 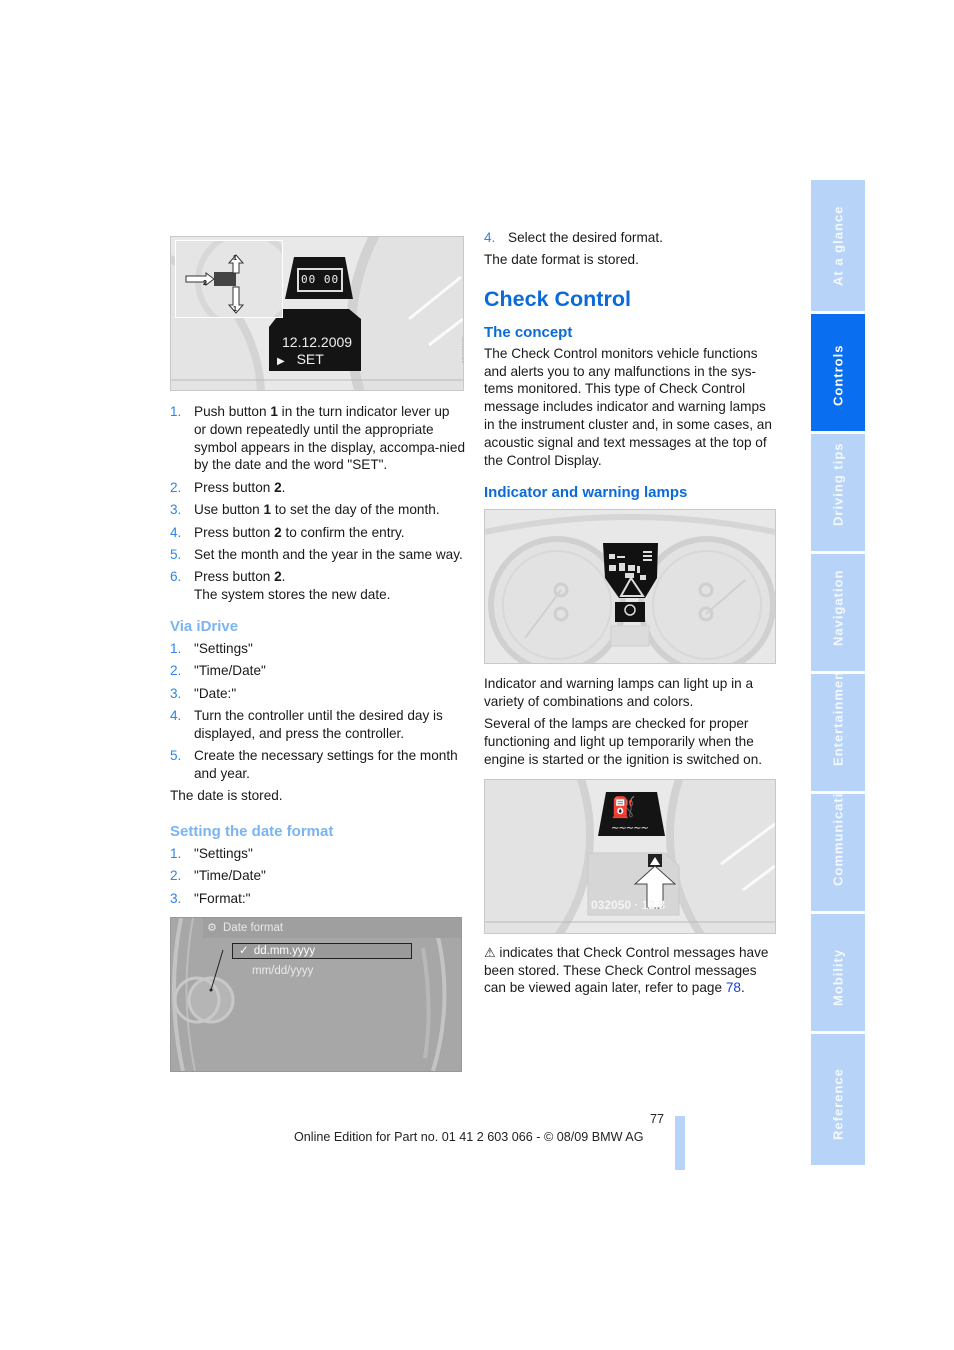 What do you see at coordinates (204, 626) in the screenshot?
I see `heading-via-idrive: Via iDrive` at bounding box center [204, 626].